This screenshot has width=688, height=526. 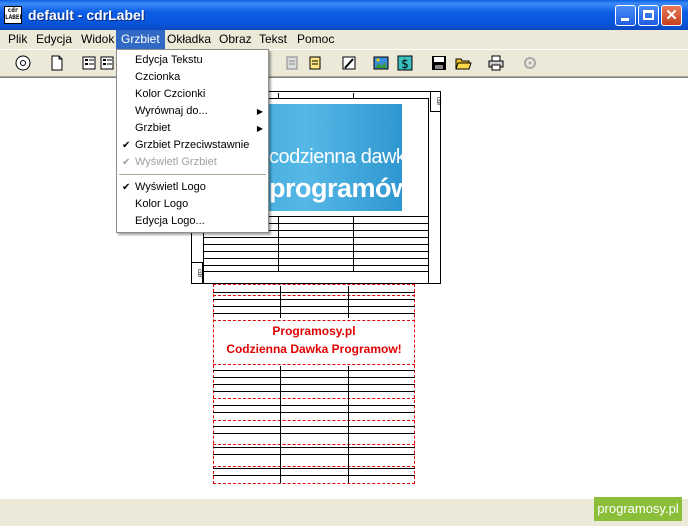 I want to click on dd-edycja-tekstu: Edycja Tekstu, so click(x=192, y=60).